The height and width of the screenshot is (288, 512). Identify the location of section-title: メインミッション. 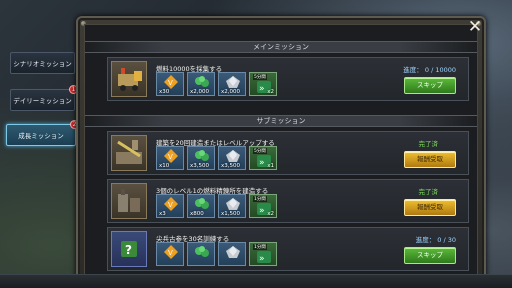
(281, 47).